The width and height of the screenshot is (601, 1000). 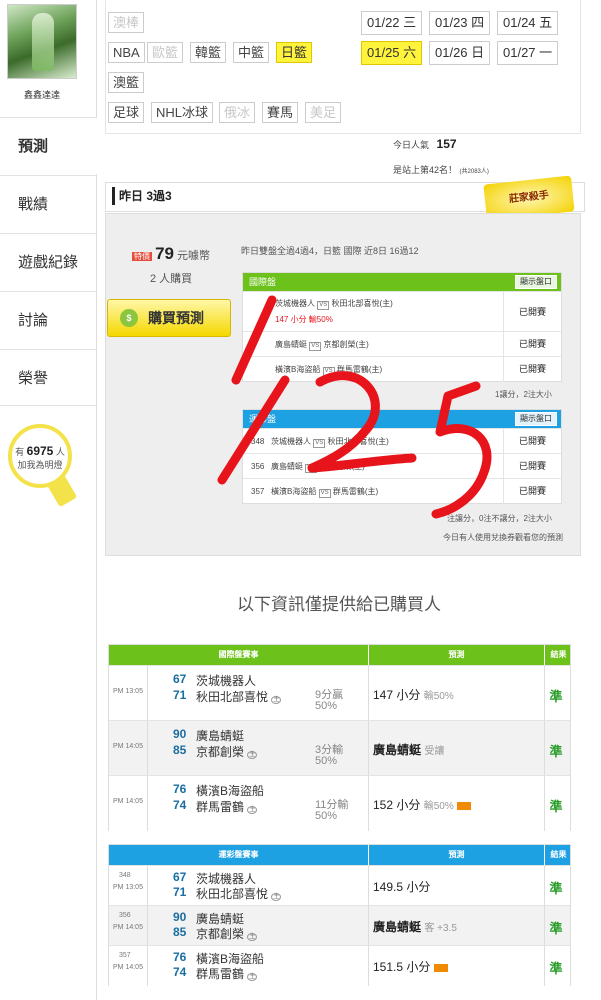 What do you see at coordinates (413, 694) in the screenshot?
I see `pick-cell: 147 小分 輸50%` at bounding box center [413, 694].